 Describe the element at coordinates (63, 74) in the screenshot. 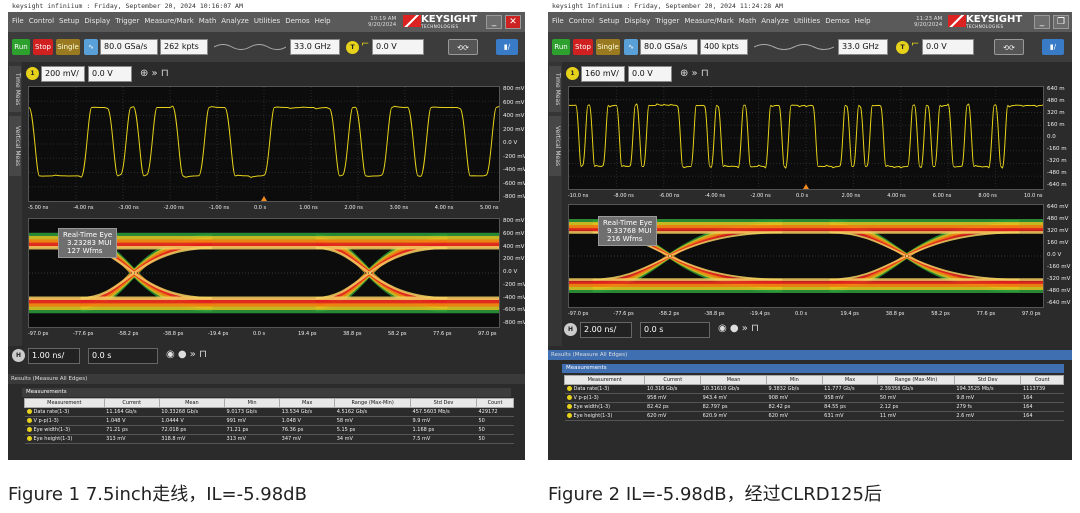

I see `vertical-scale-field: 200 mV/` at that location.